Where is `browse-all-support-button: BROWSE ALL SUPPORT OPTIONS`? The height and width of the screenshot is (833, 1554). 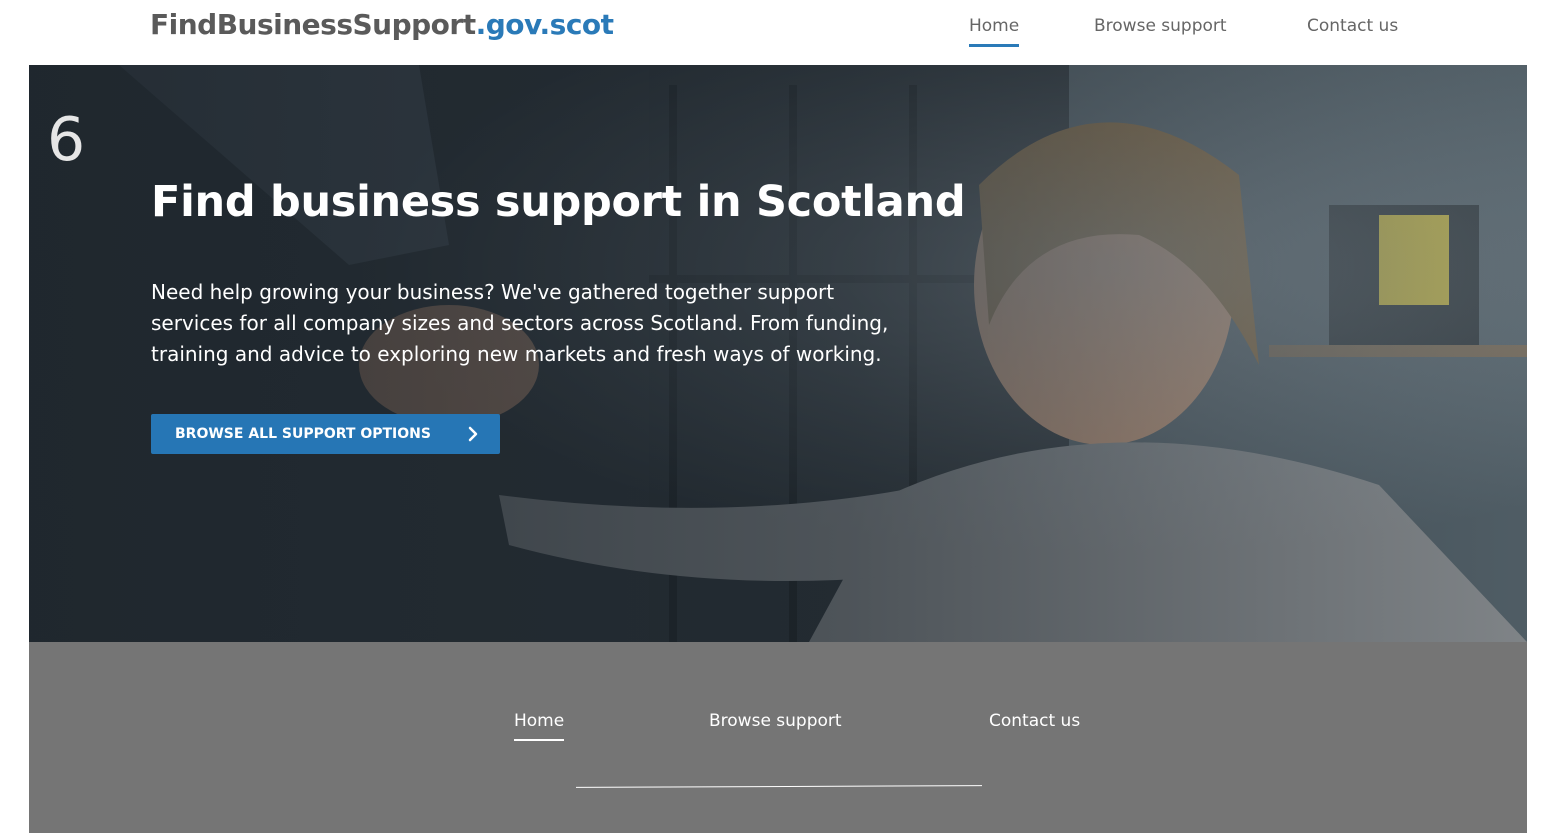 browse-all-support-button: BROWSE ALL SUPPORT OPTIONS is located at coordinates (325, 434).